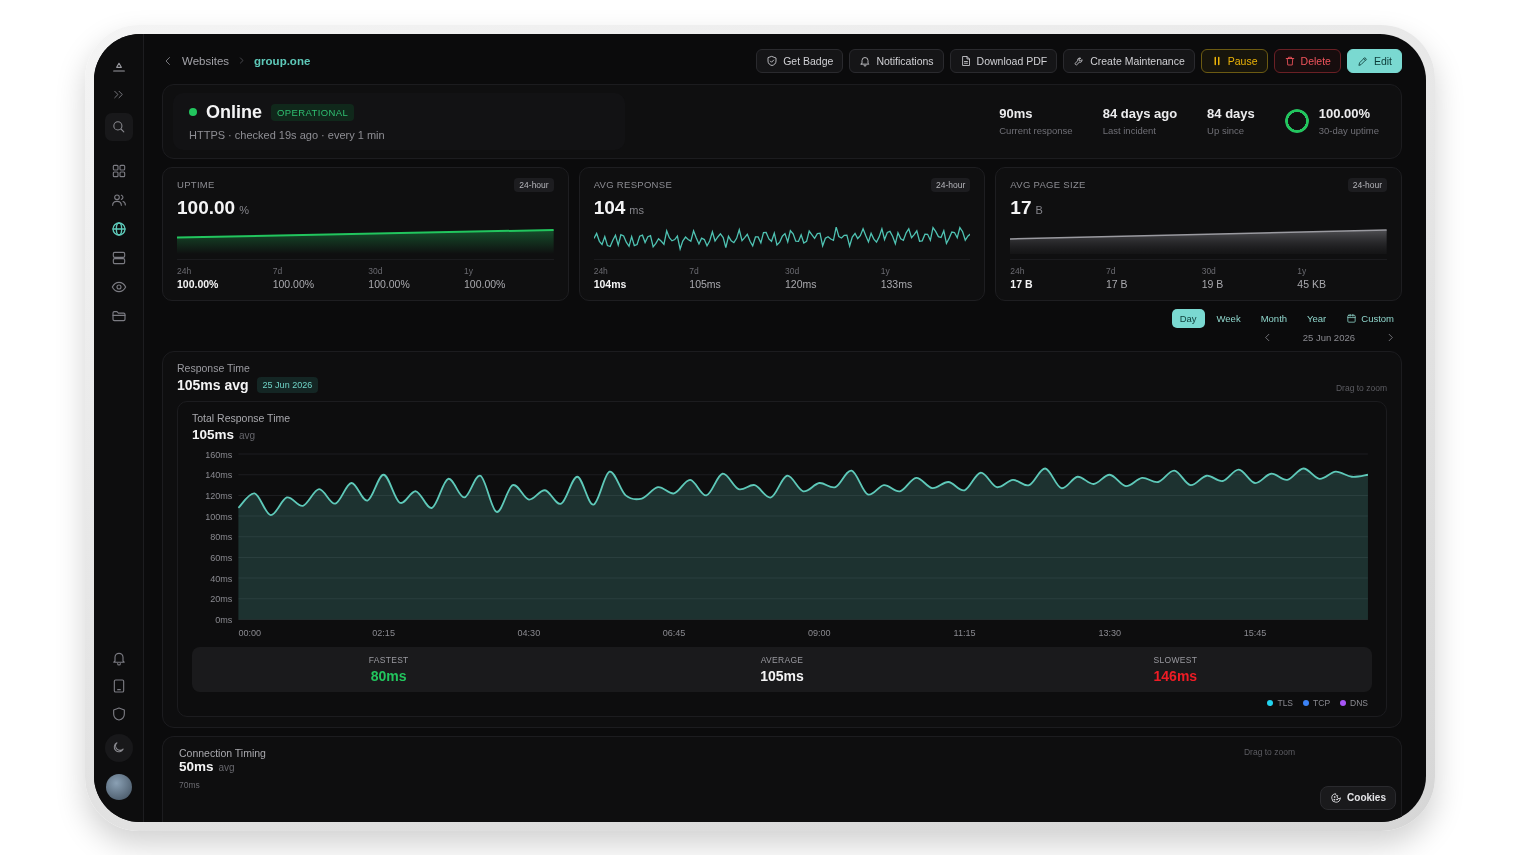 The height and width of the screenshot is (855, 1520). I want to click on axis-label: 0ms, so click(224, 619).